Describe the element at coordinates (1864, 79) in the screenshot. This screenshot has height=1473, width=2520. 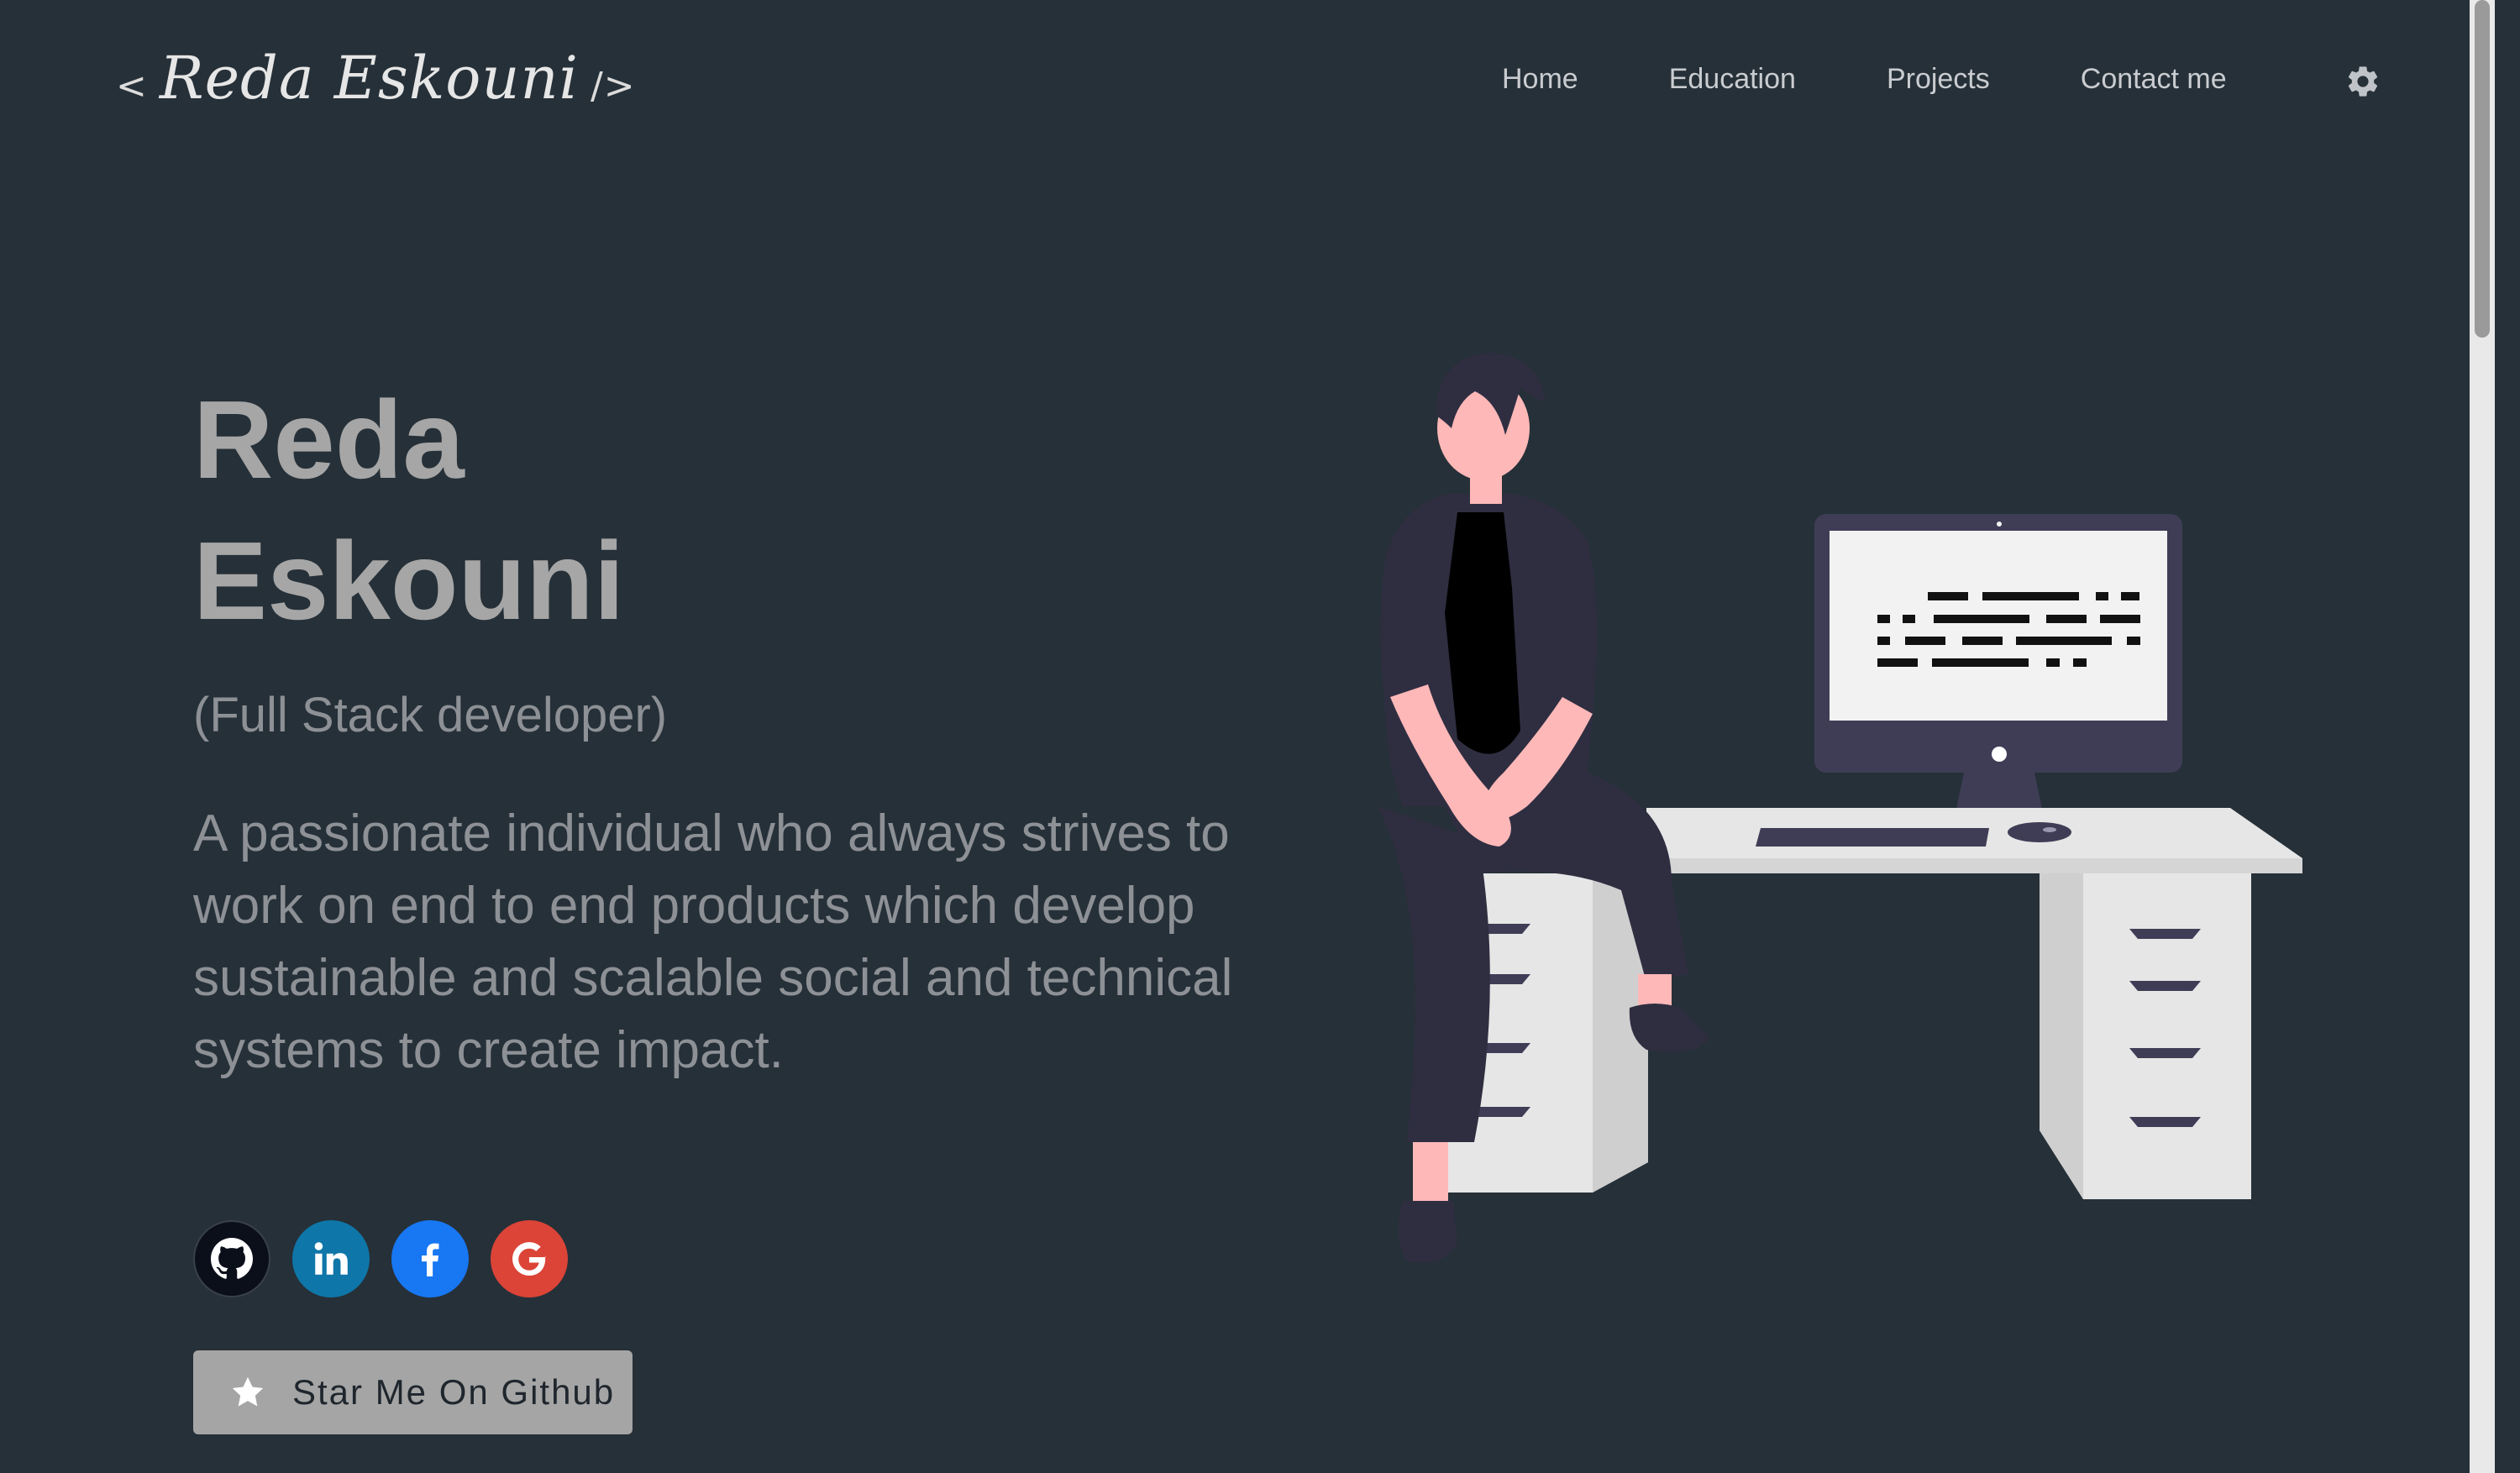
I see `main-nav: Home Education Projects Contact me` at that location.